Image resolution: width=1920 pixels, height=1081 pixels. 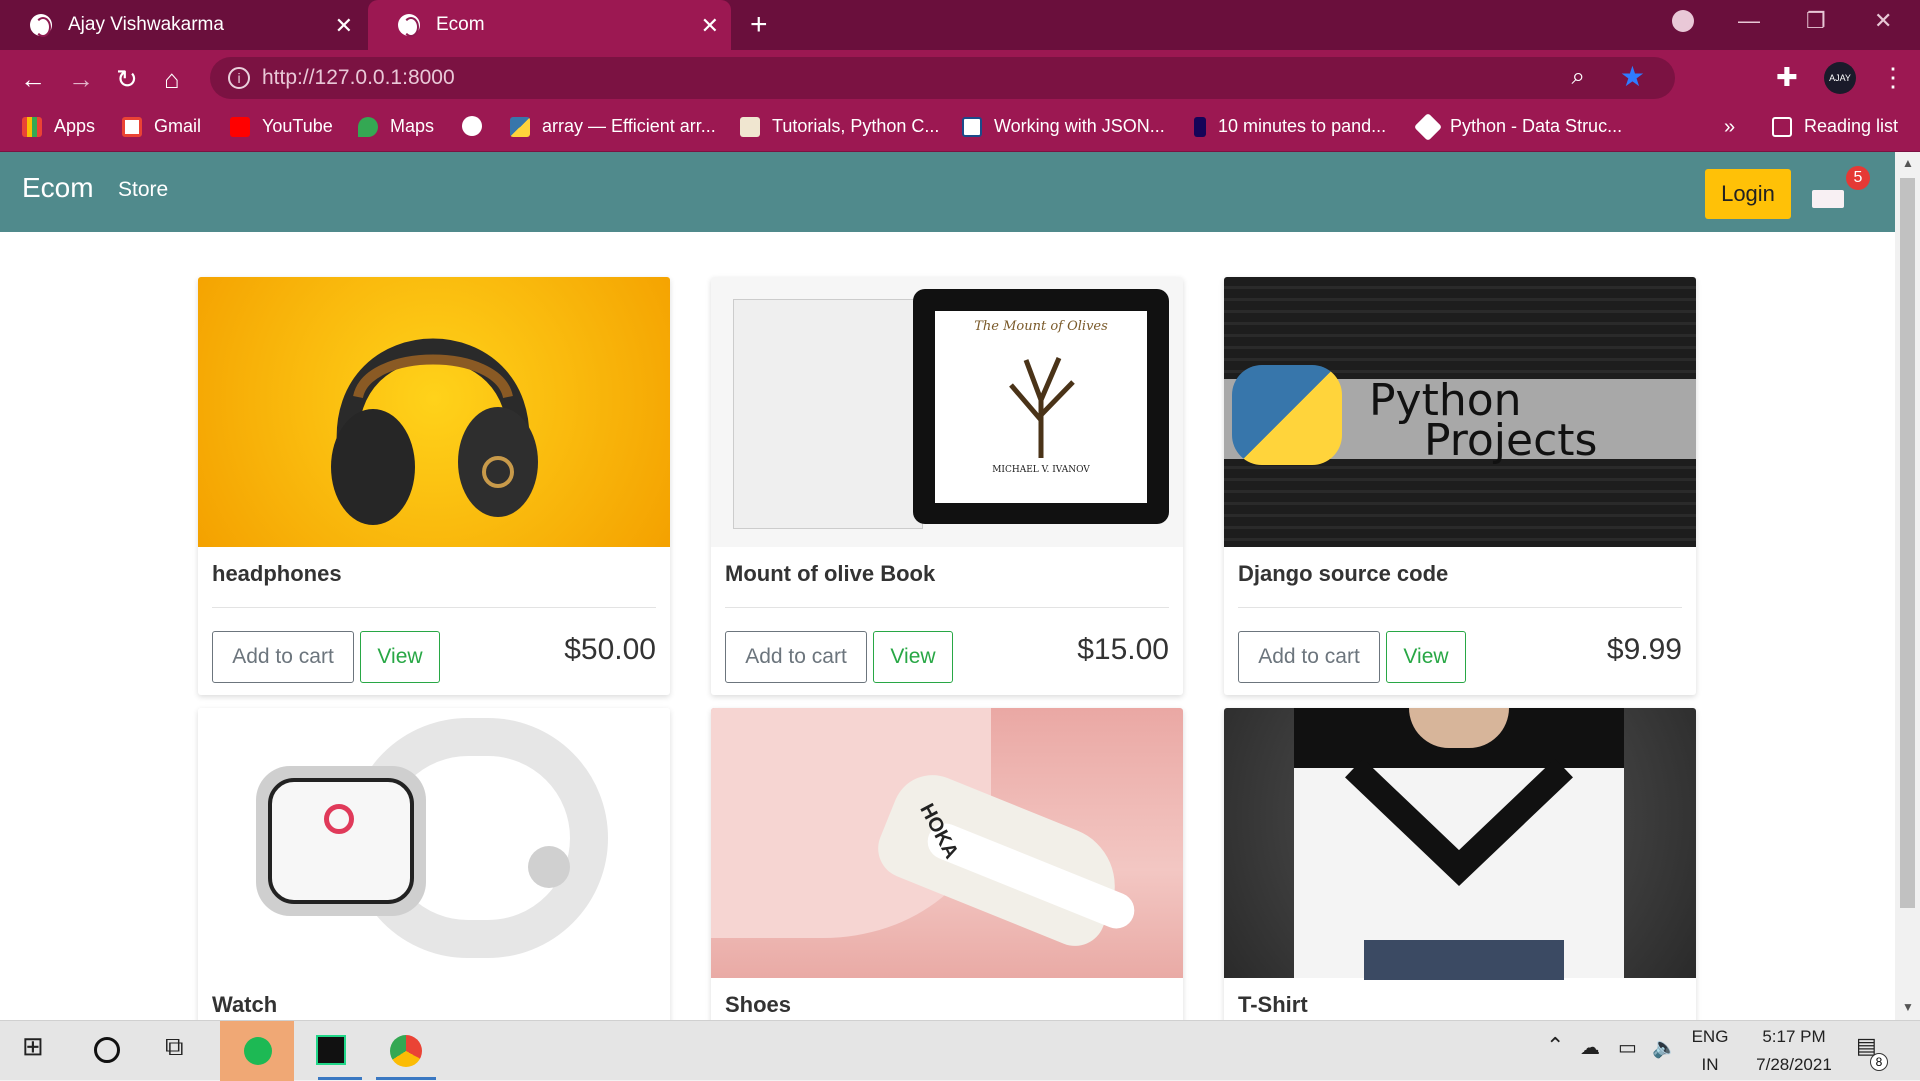 What do you see at coordinates (281, 126) in the screenshot?
I see `bookmark-youtube: YouTube` at bounding box center [281, 126].